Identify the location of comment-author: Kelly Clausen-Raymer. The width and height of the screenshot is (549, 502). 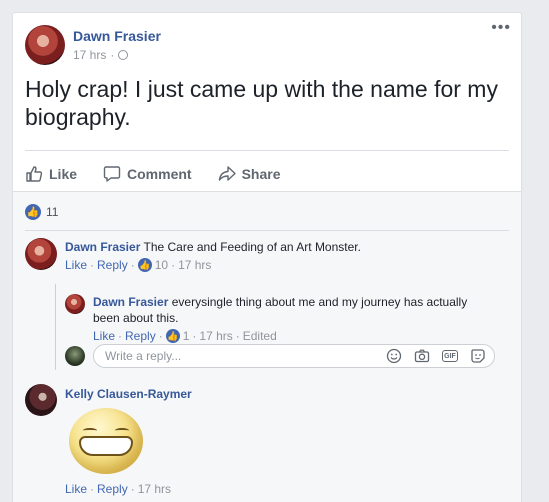
(128, 394).